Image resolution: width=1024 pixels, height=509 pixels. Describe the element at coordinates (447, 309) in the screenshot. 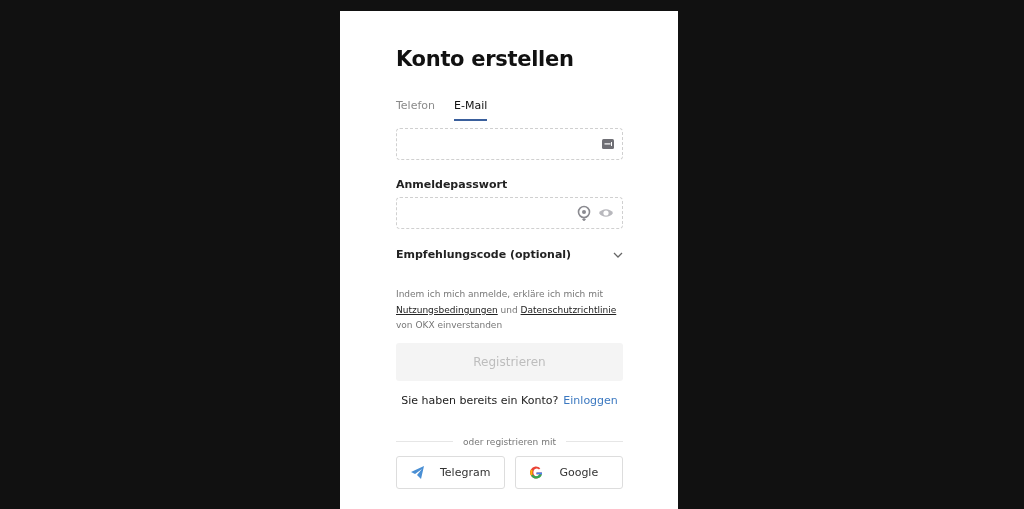

I see `terms-link: Nutzungsbedingungen` at that location.